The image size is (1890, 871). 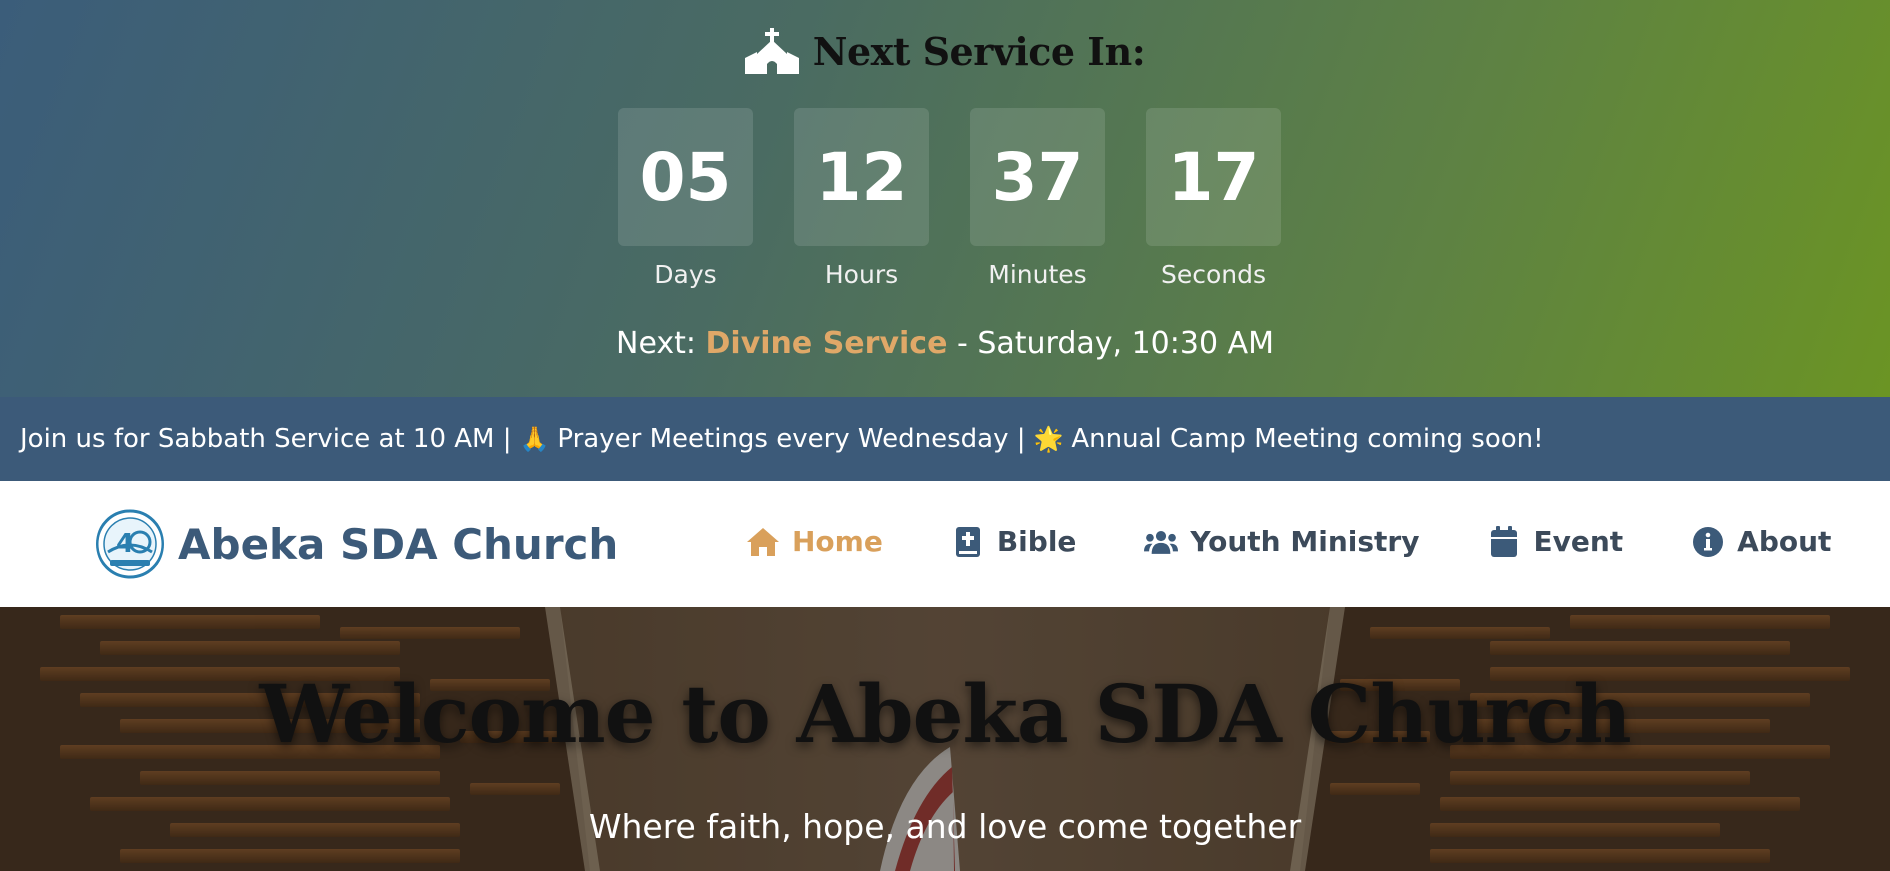 I want to click on next-prefix: Next:, so click(x=661, y=343).